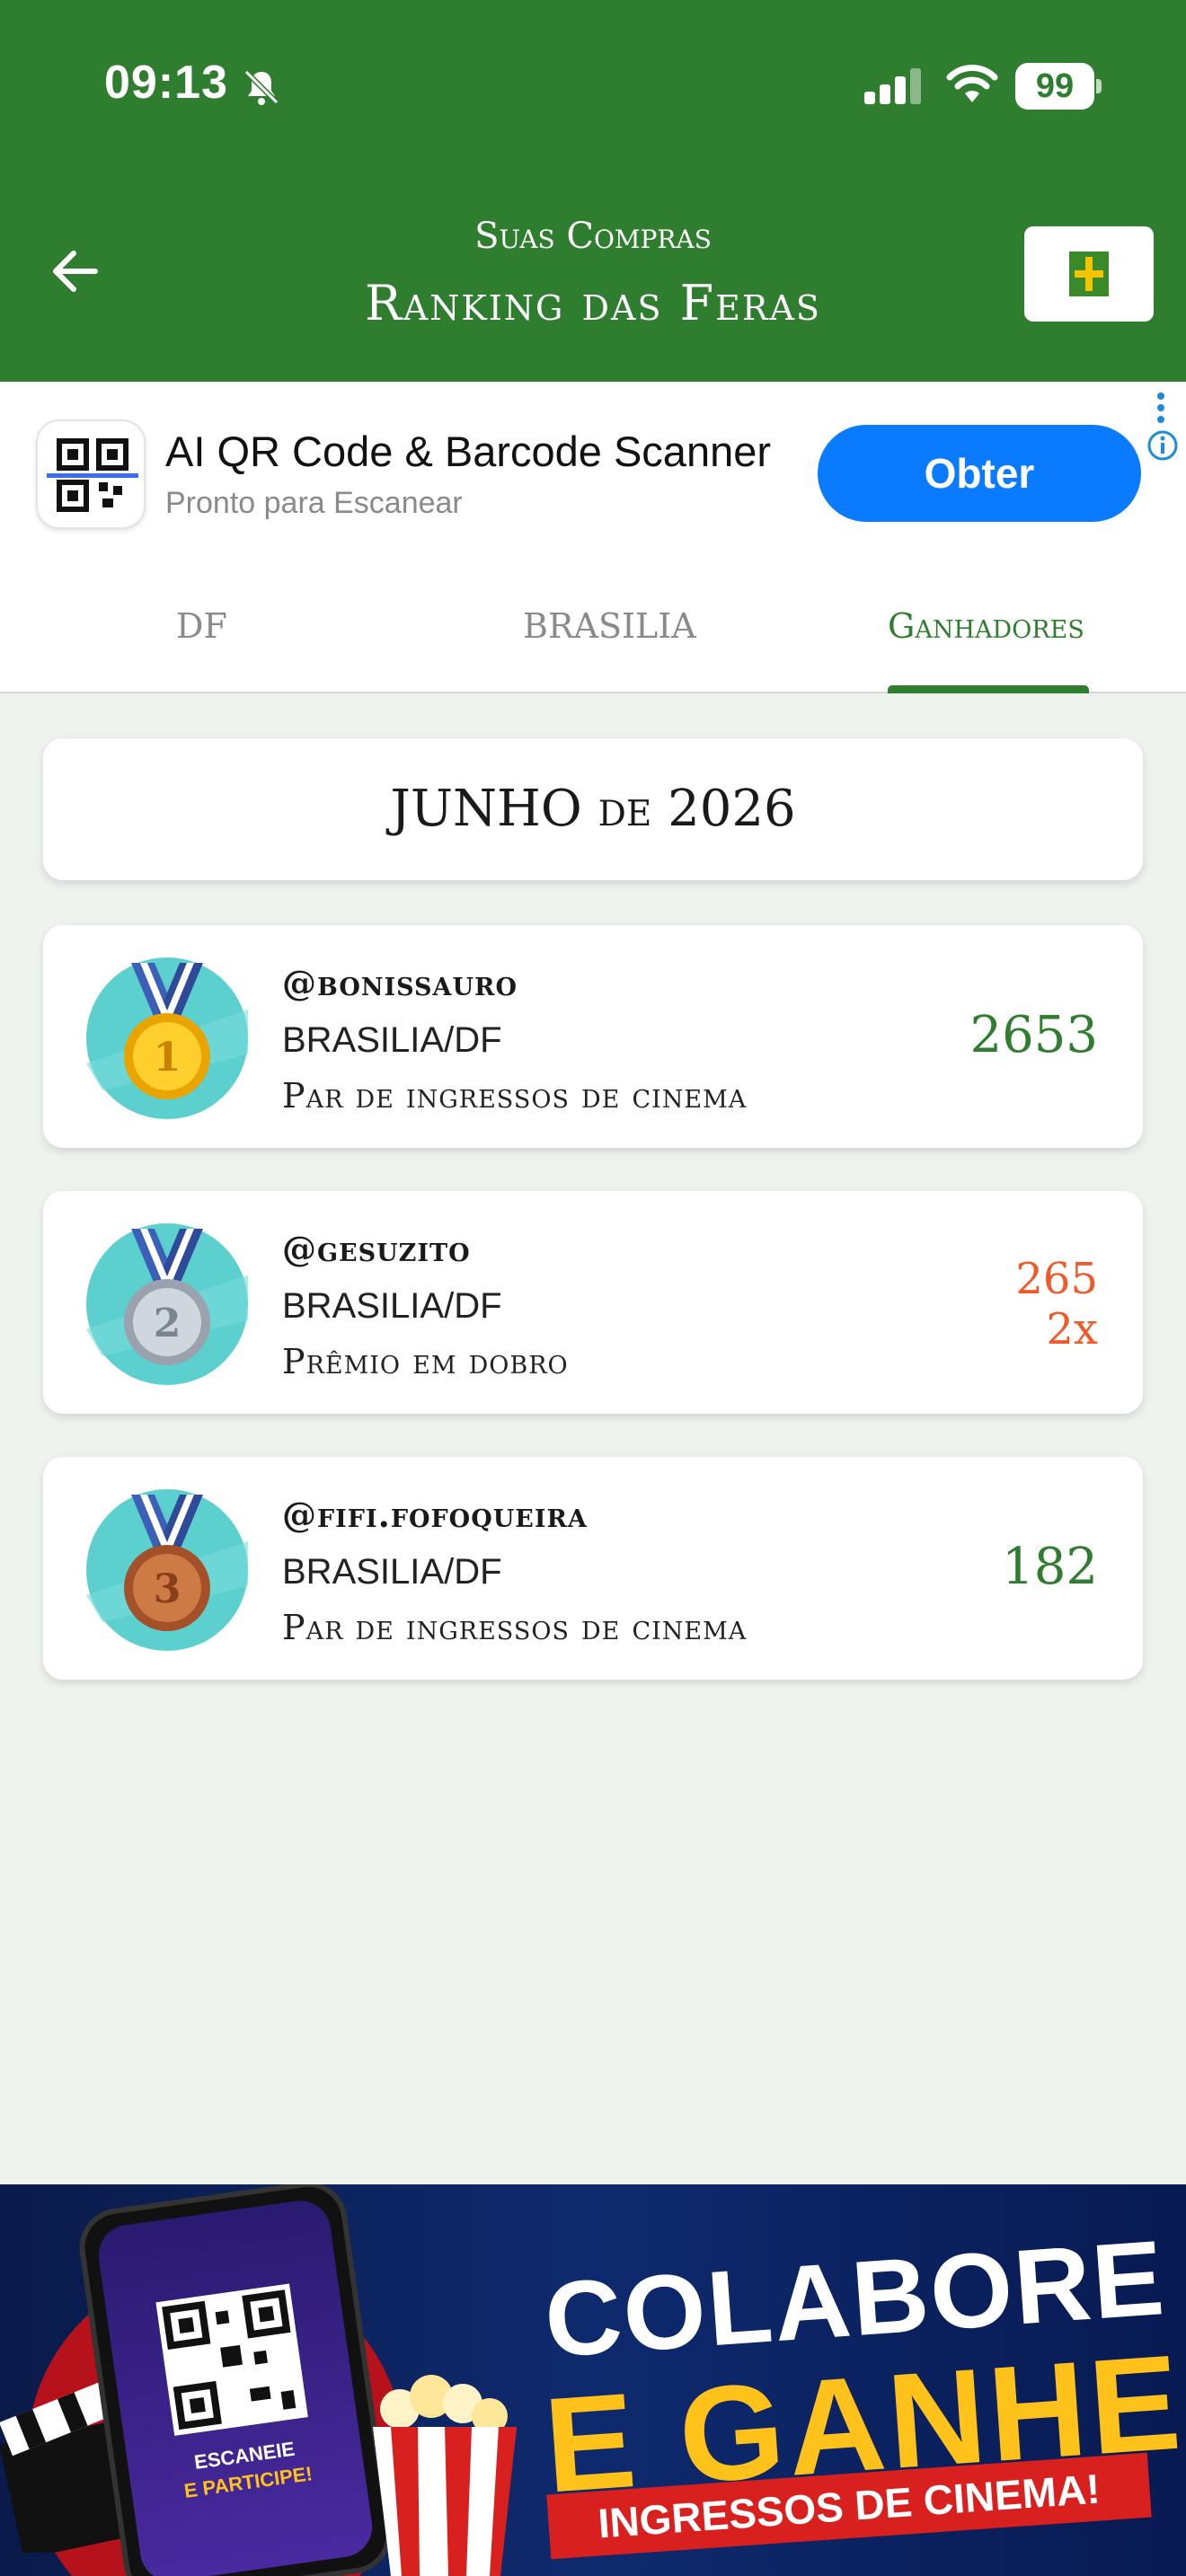 Image resolution: width=1186 pixels, height=2576 pixels. I want to click on winner-username: @fifi.fofoqueira, so click(435, 1515).